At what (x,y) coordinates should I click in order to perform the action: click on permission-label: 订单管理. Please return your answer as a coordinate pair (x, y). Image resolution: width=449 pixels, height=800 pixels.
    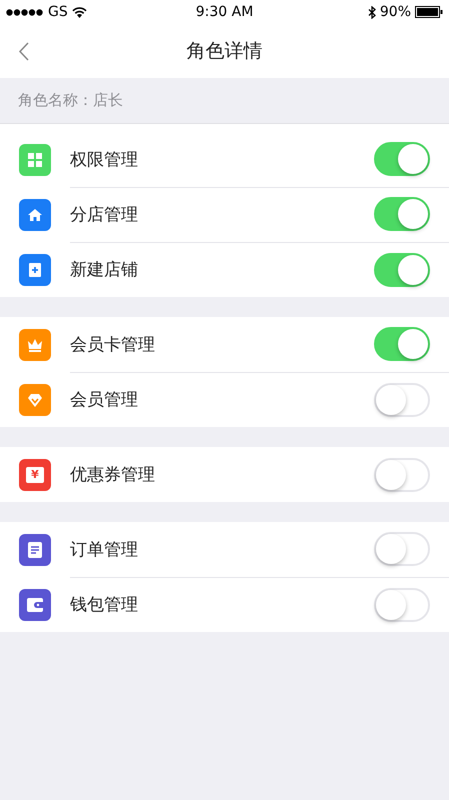
    Looking at the image, I should click on (104, 549).